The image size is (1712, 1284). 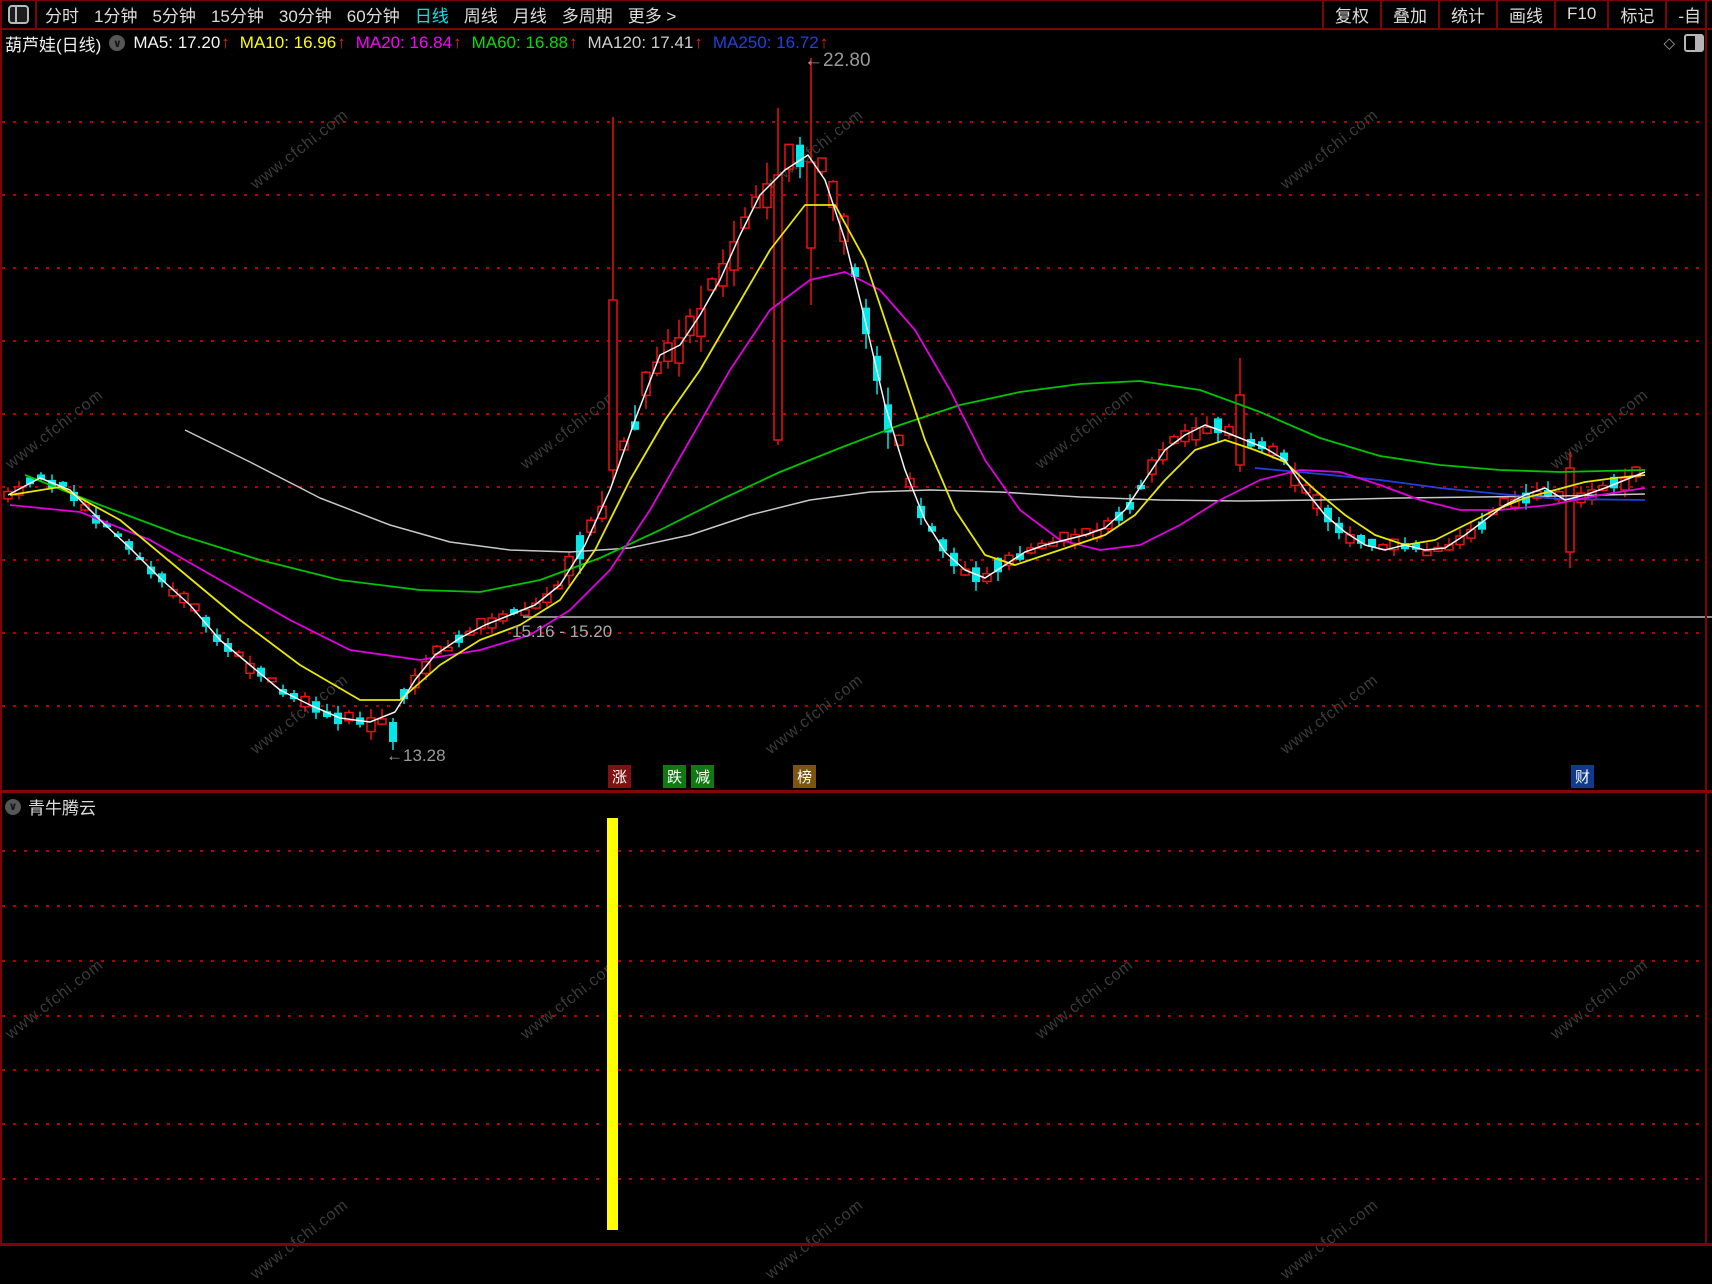 I want to click on ma-value: MA5: 17.20↑, so click(x=181, y=42).